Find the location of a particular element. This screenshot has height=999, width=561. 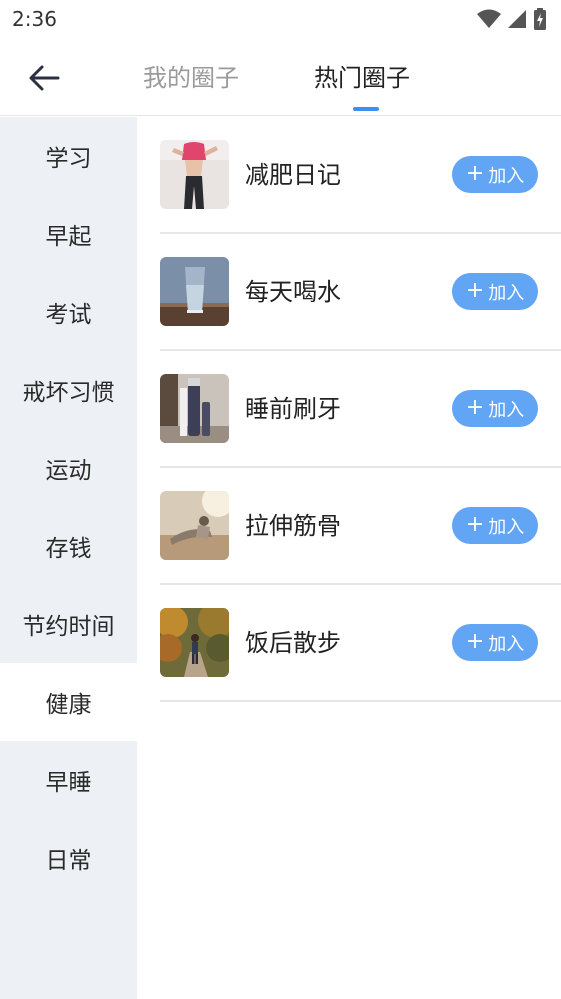

list-item: 睡前刷牙 + 加入 is located at coordinates (360, 409).